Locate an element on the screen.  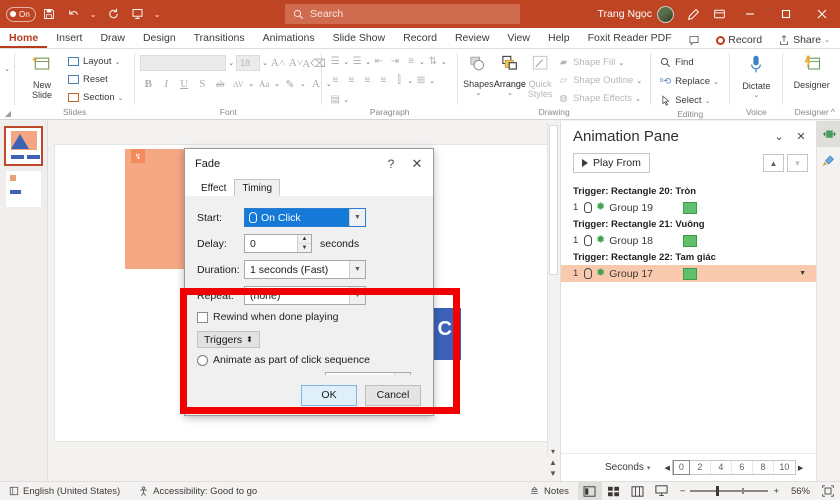
share-chevron-down-icon: ⌄ is located at coordinates (827, 40).